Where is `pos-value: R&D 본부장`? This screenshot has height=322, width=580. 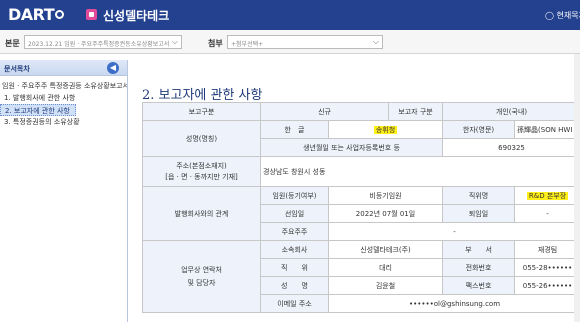 pos-value: R&D 본부장 is located at coordinates (547, 195).